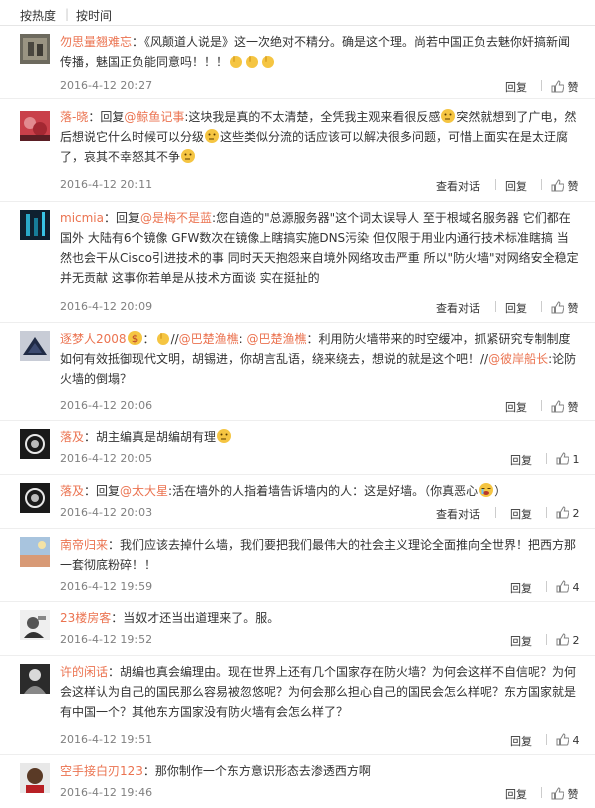 The image size is (595, 808). I want to click on comment-item: 落及：胡主编真是胡编胡有理 2016-4-12 20:05 回复 1, so click(297, 448).